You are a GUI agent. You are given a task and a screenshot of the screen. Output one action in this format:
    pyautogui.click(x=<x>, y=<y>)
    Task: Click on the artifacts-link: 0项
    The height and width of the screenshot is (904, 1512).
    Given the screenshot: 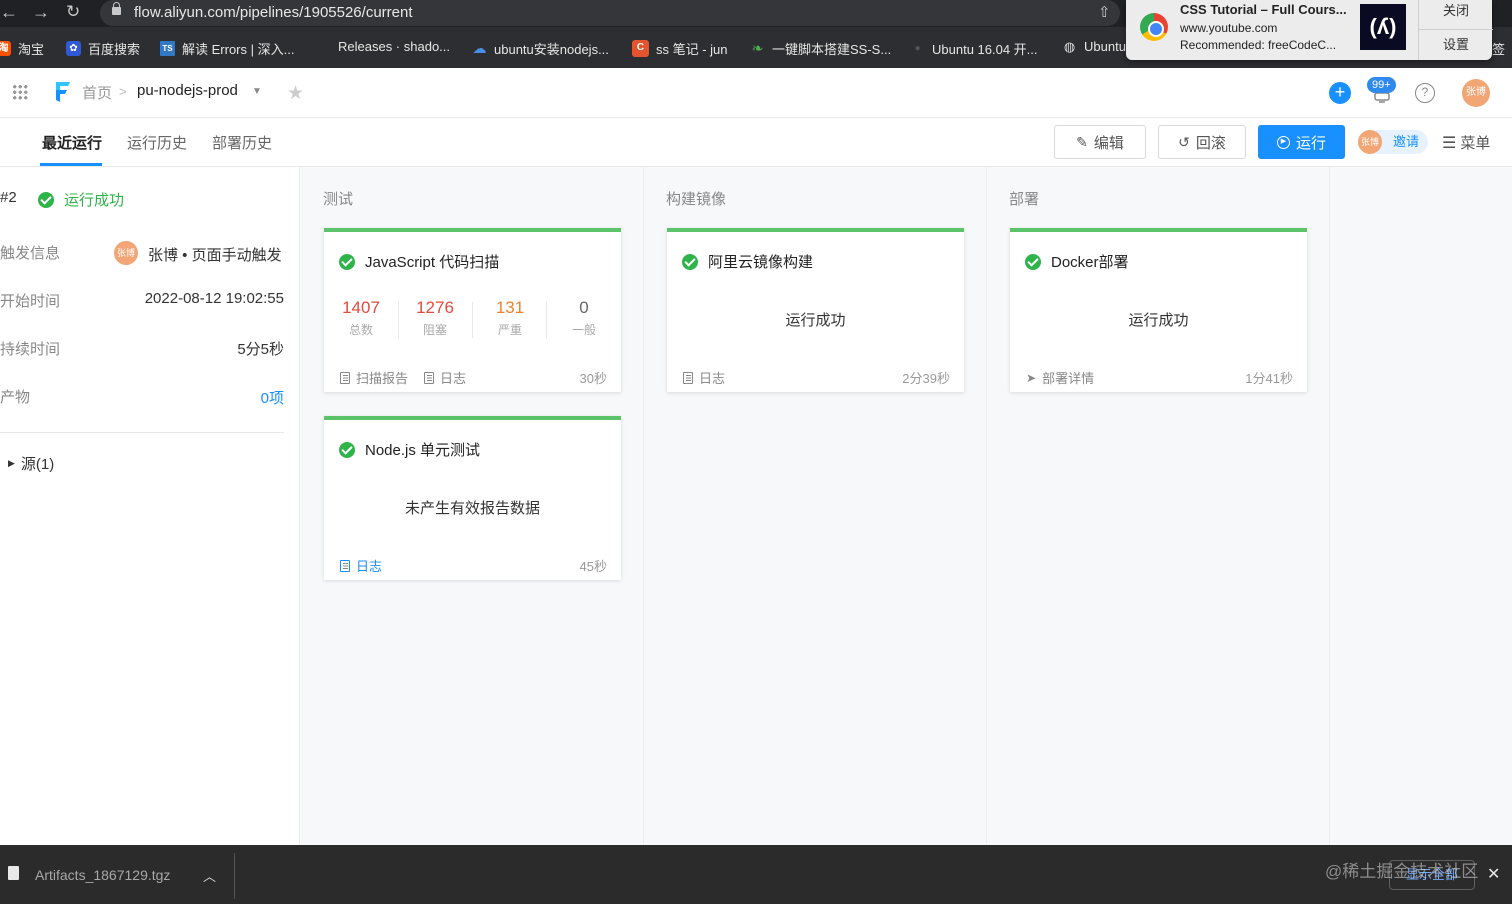 What is the action you would take?
    pyautogui.click(x=242, y=397)
    